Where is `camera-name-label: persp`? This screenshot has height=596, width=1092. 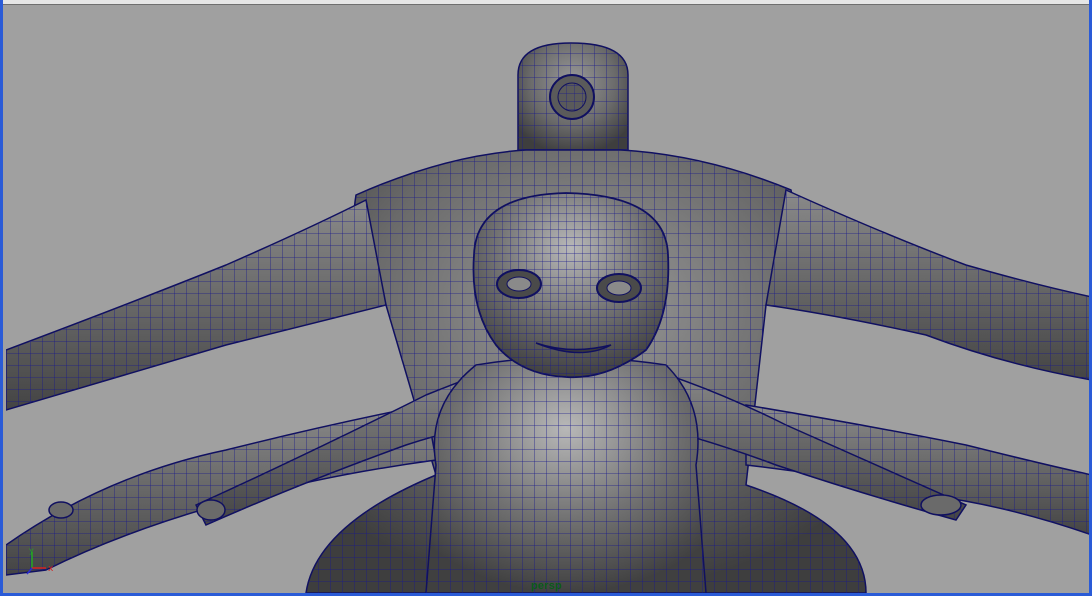
camera-name-label: persp is located at coordinates (546, 586).